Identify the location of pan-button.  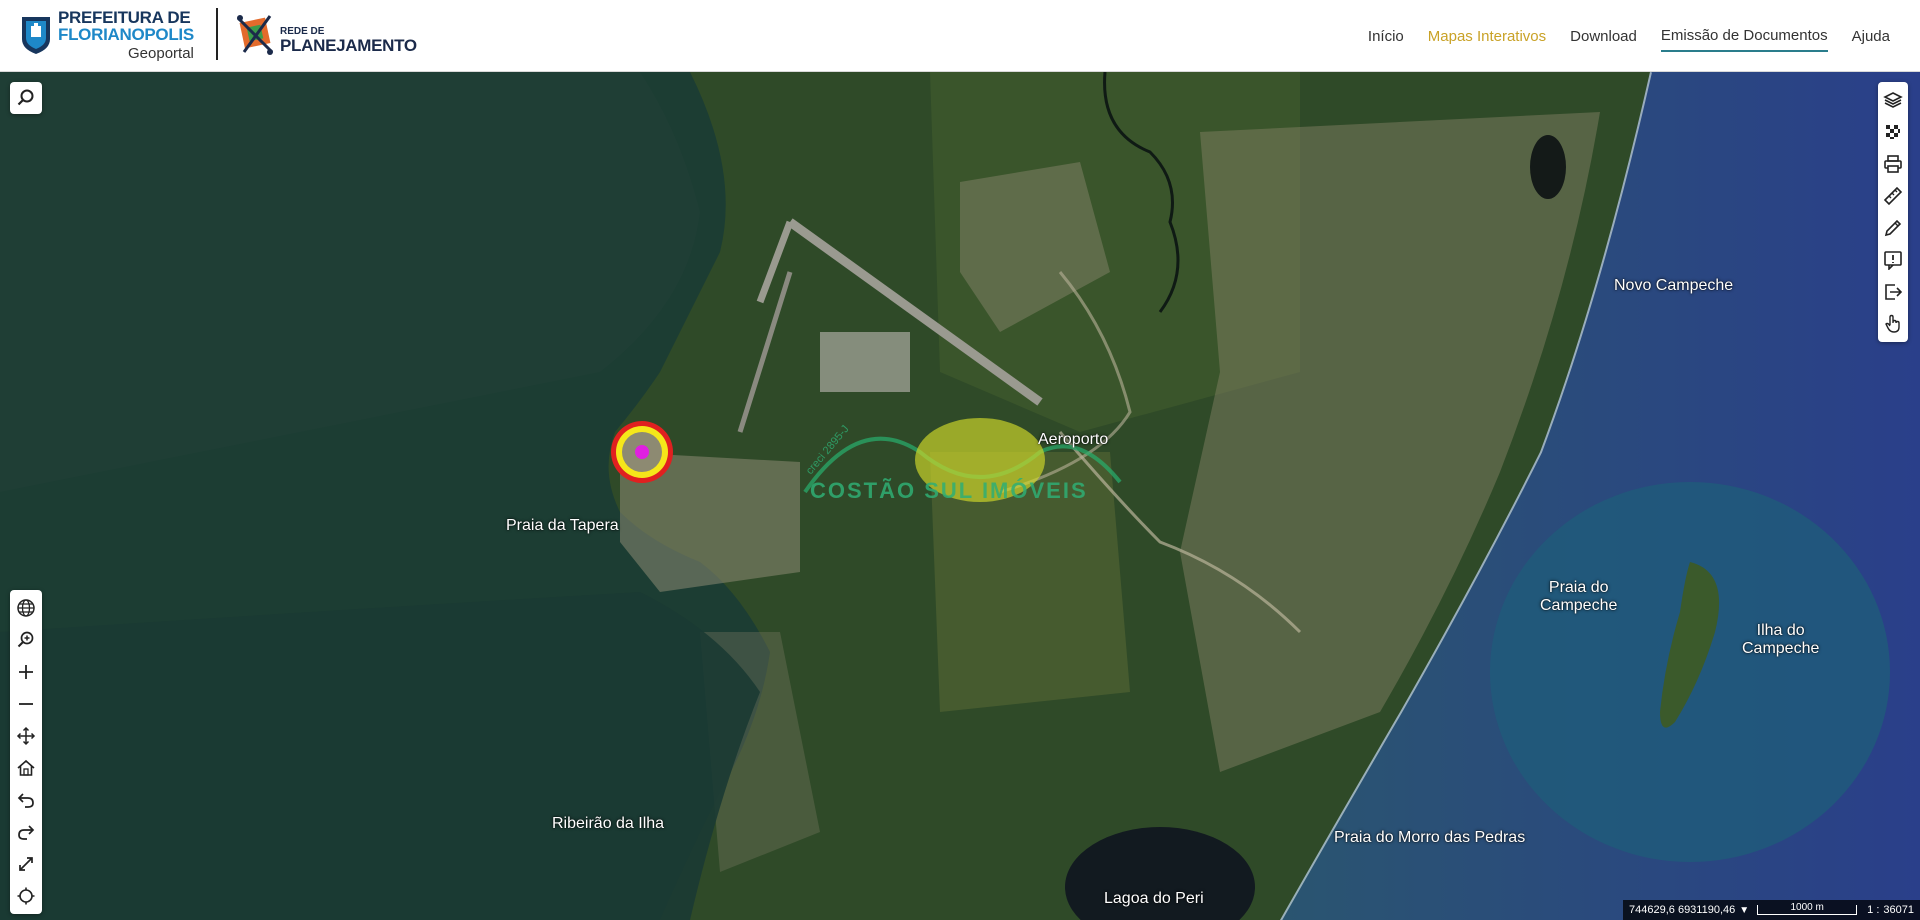
(26, 736).